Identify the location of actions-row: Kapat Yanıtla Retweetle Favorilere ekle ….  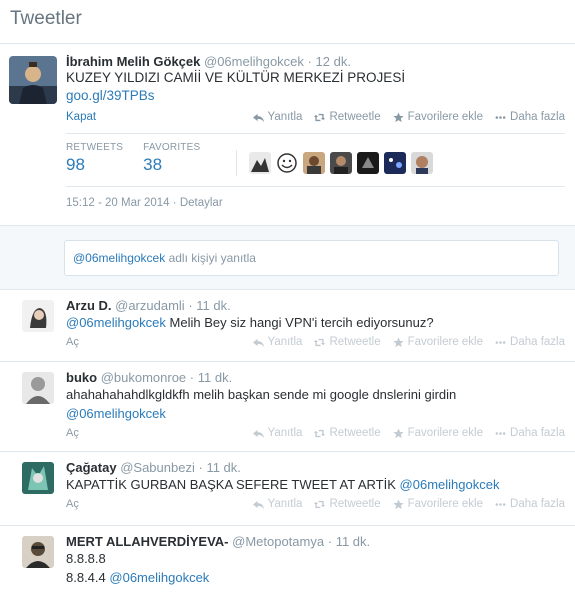
(315, 117).